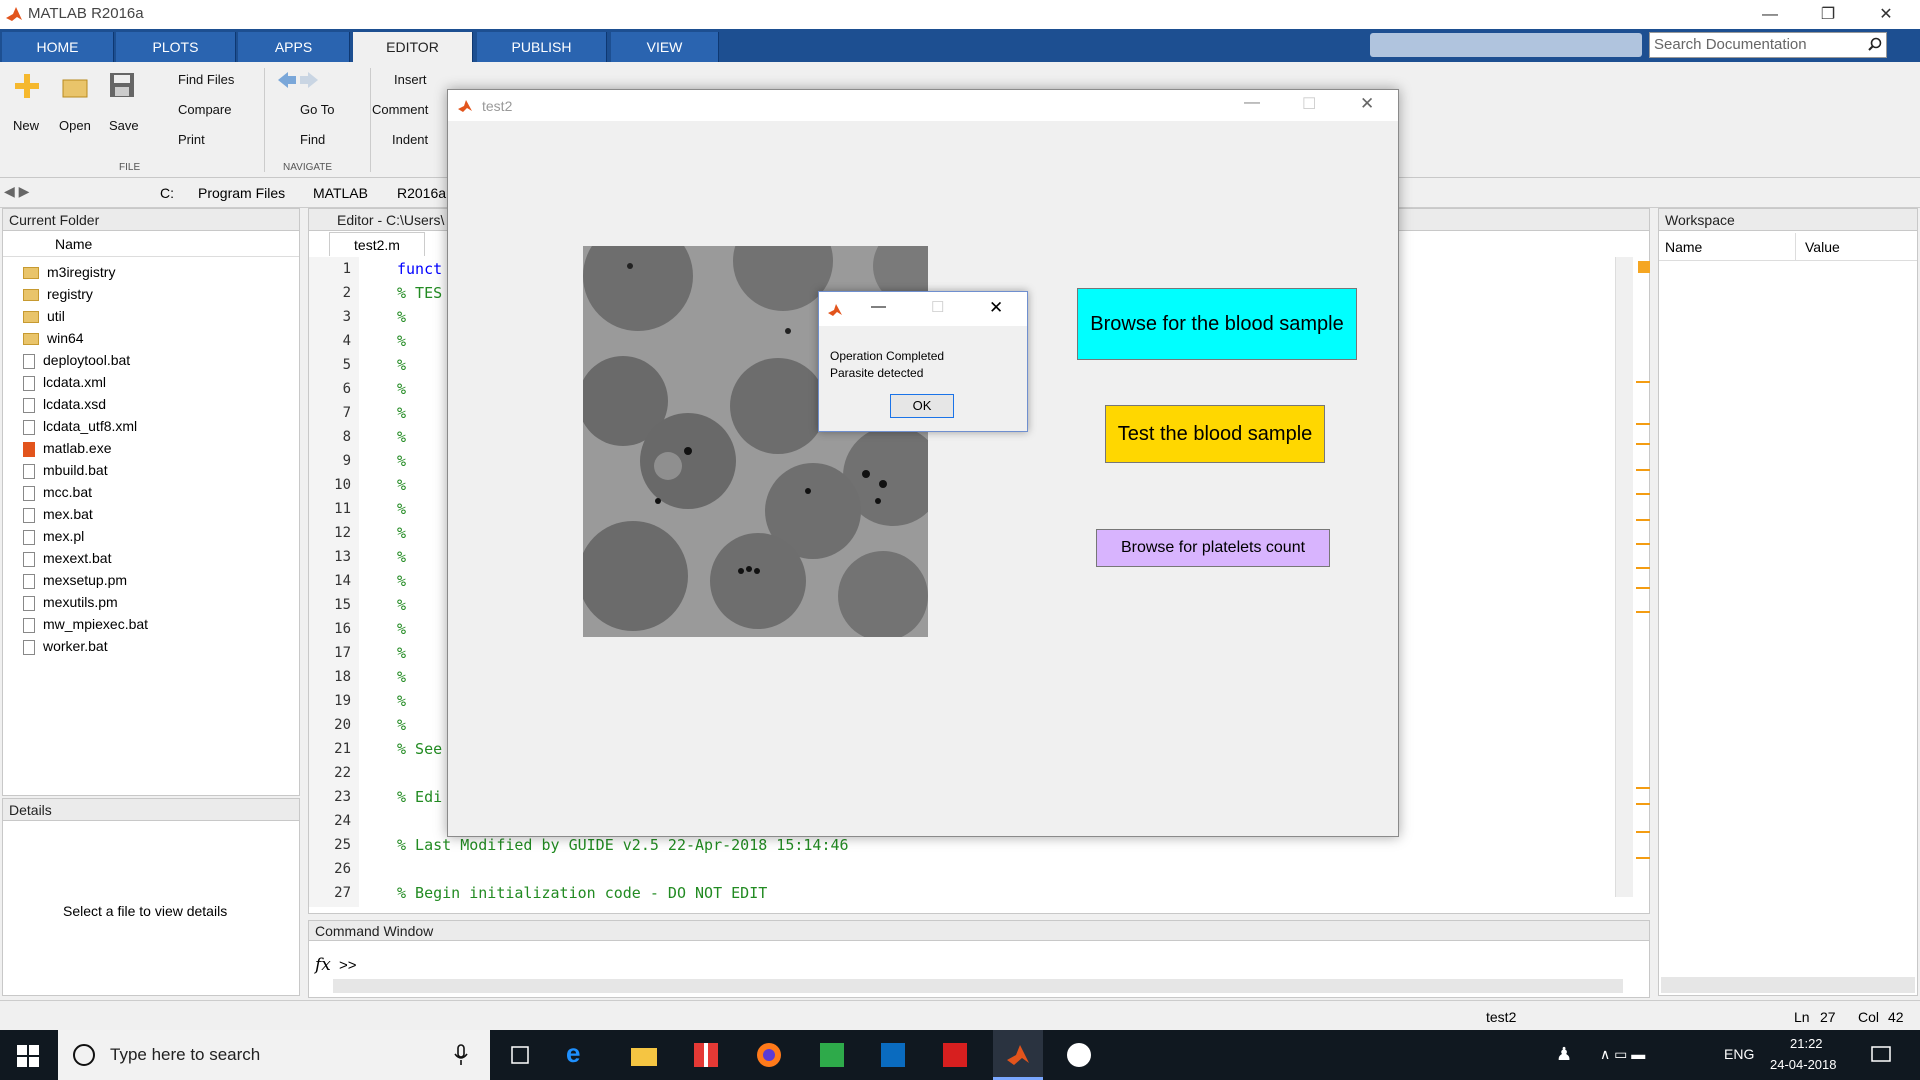  I want to click on horizontal-scrollbar, so click(978, 986).